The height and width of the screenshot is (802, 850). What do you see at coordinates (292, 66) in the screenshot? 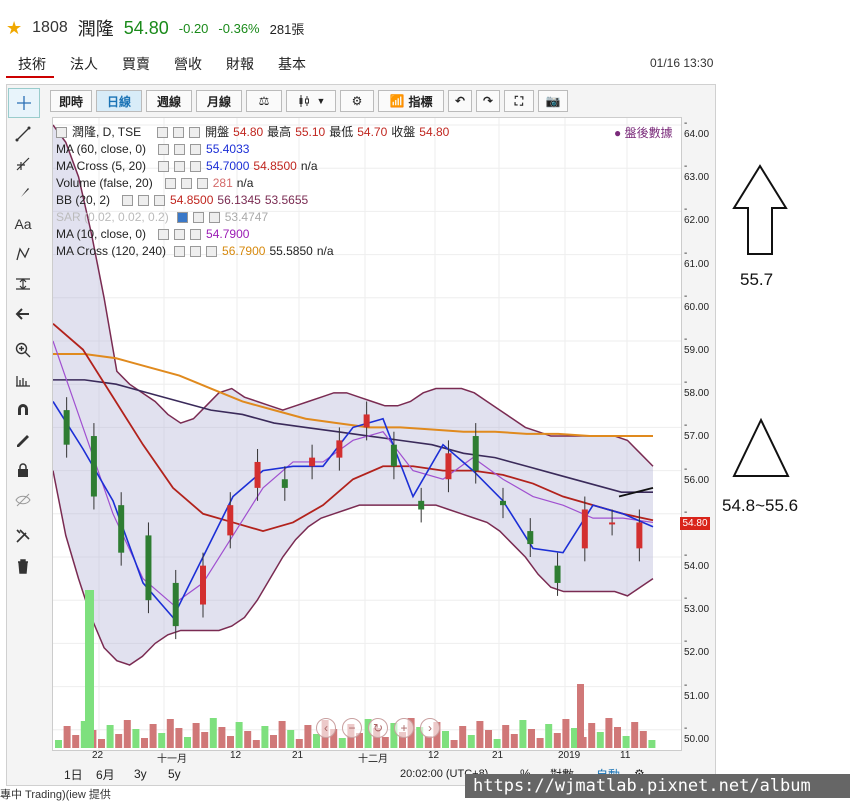
I see `tab-basic: 基本` at bounding box center [292, 66].